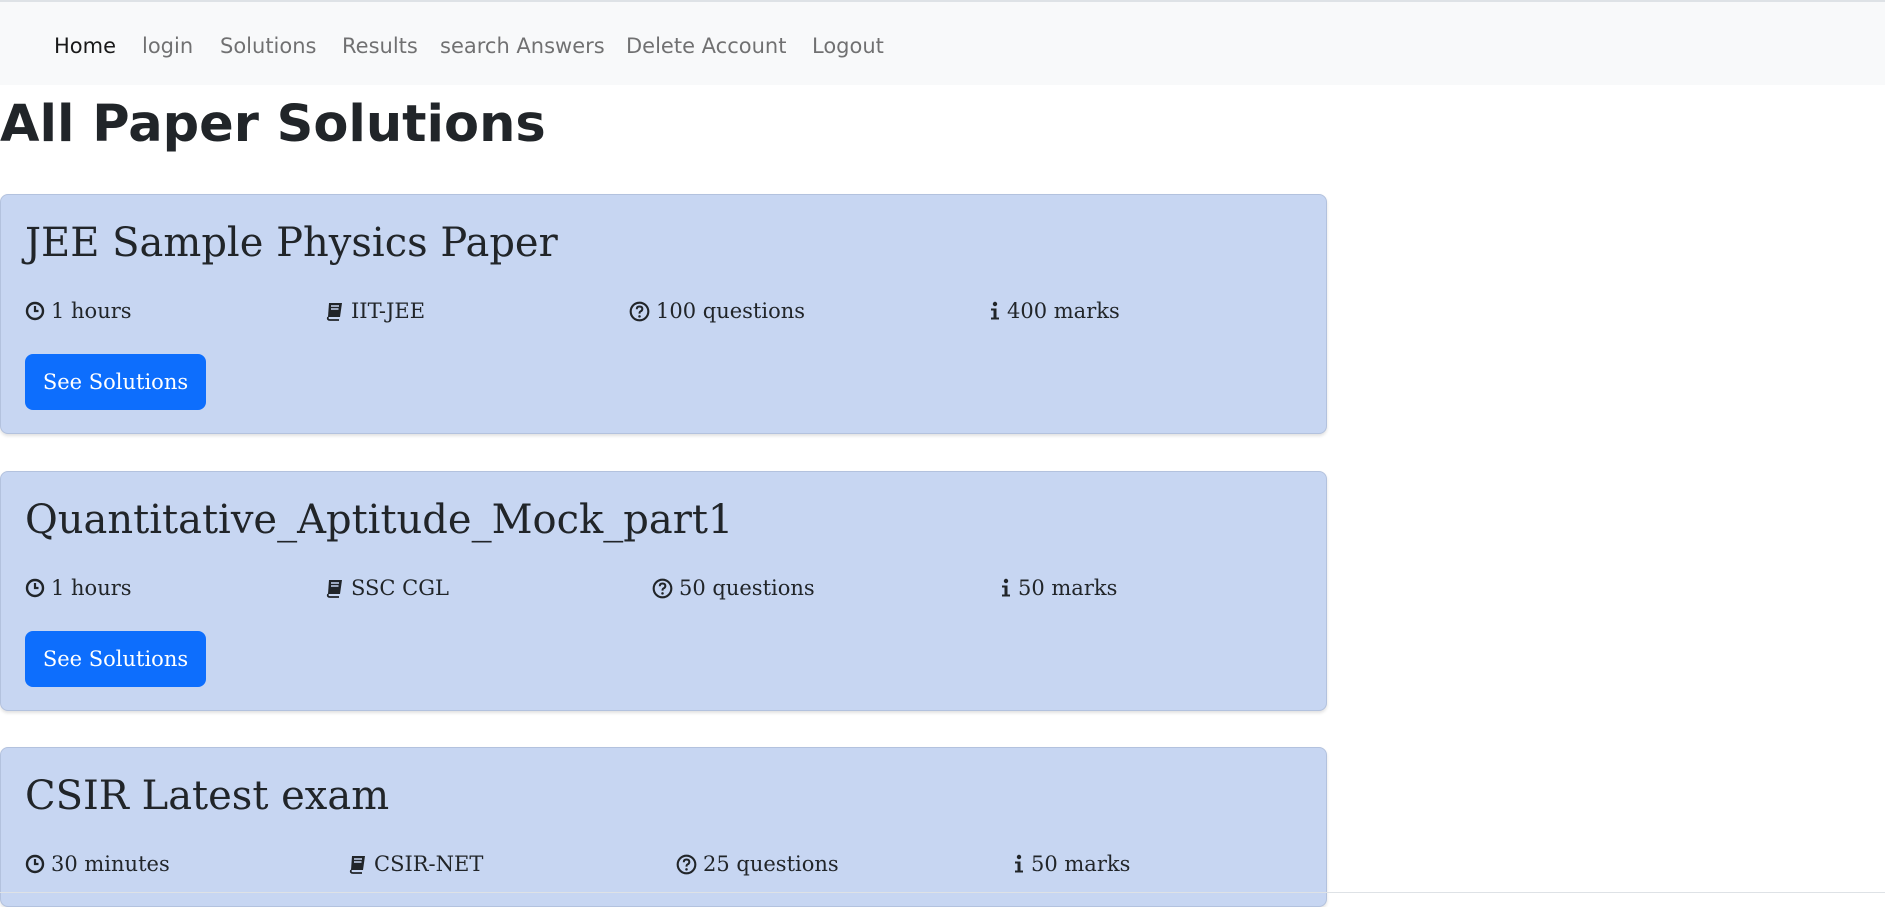 Image resolution: width=1885 pixels, height=907 pixels. I want to click on questions-text: 50 questions, so click(747, 588).